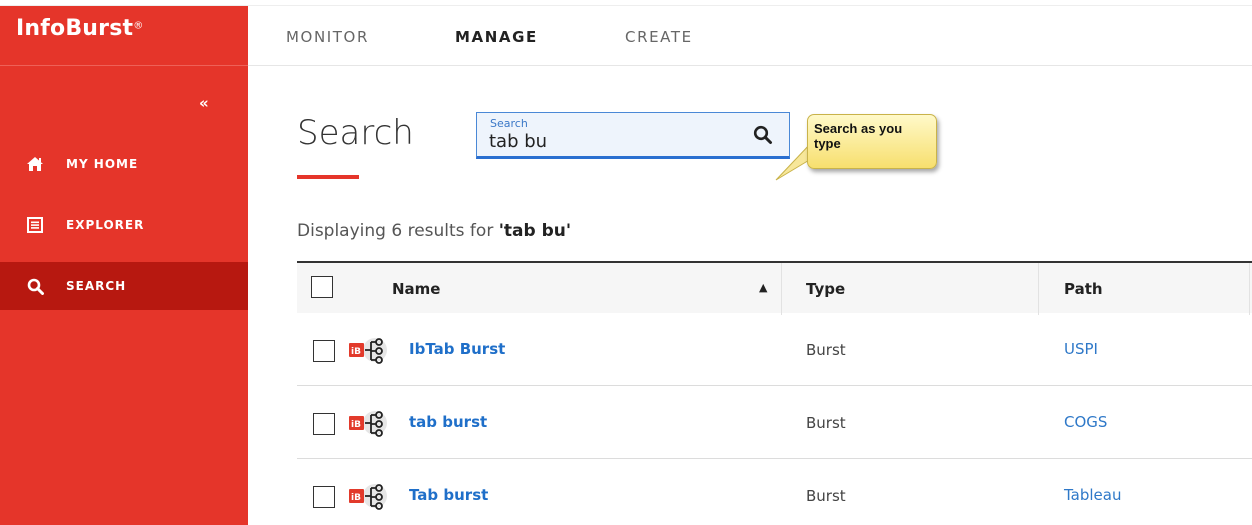 The width and height of the screenshot is (1252, 525). Describe the element at coordinates (774, 422) in the screenshot. I see `table-row: iB tab burst Burst COGS` at that location.